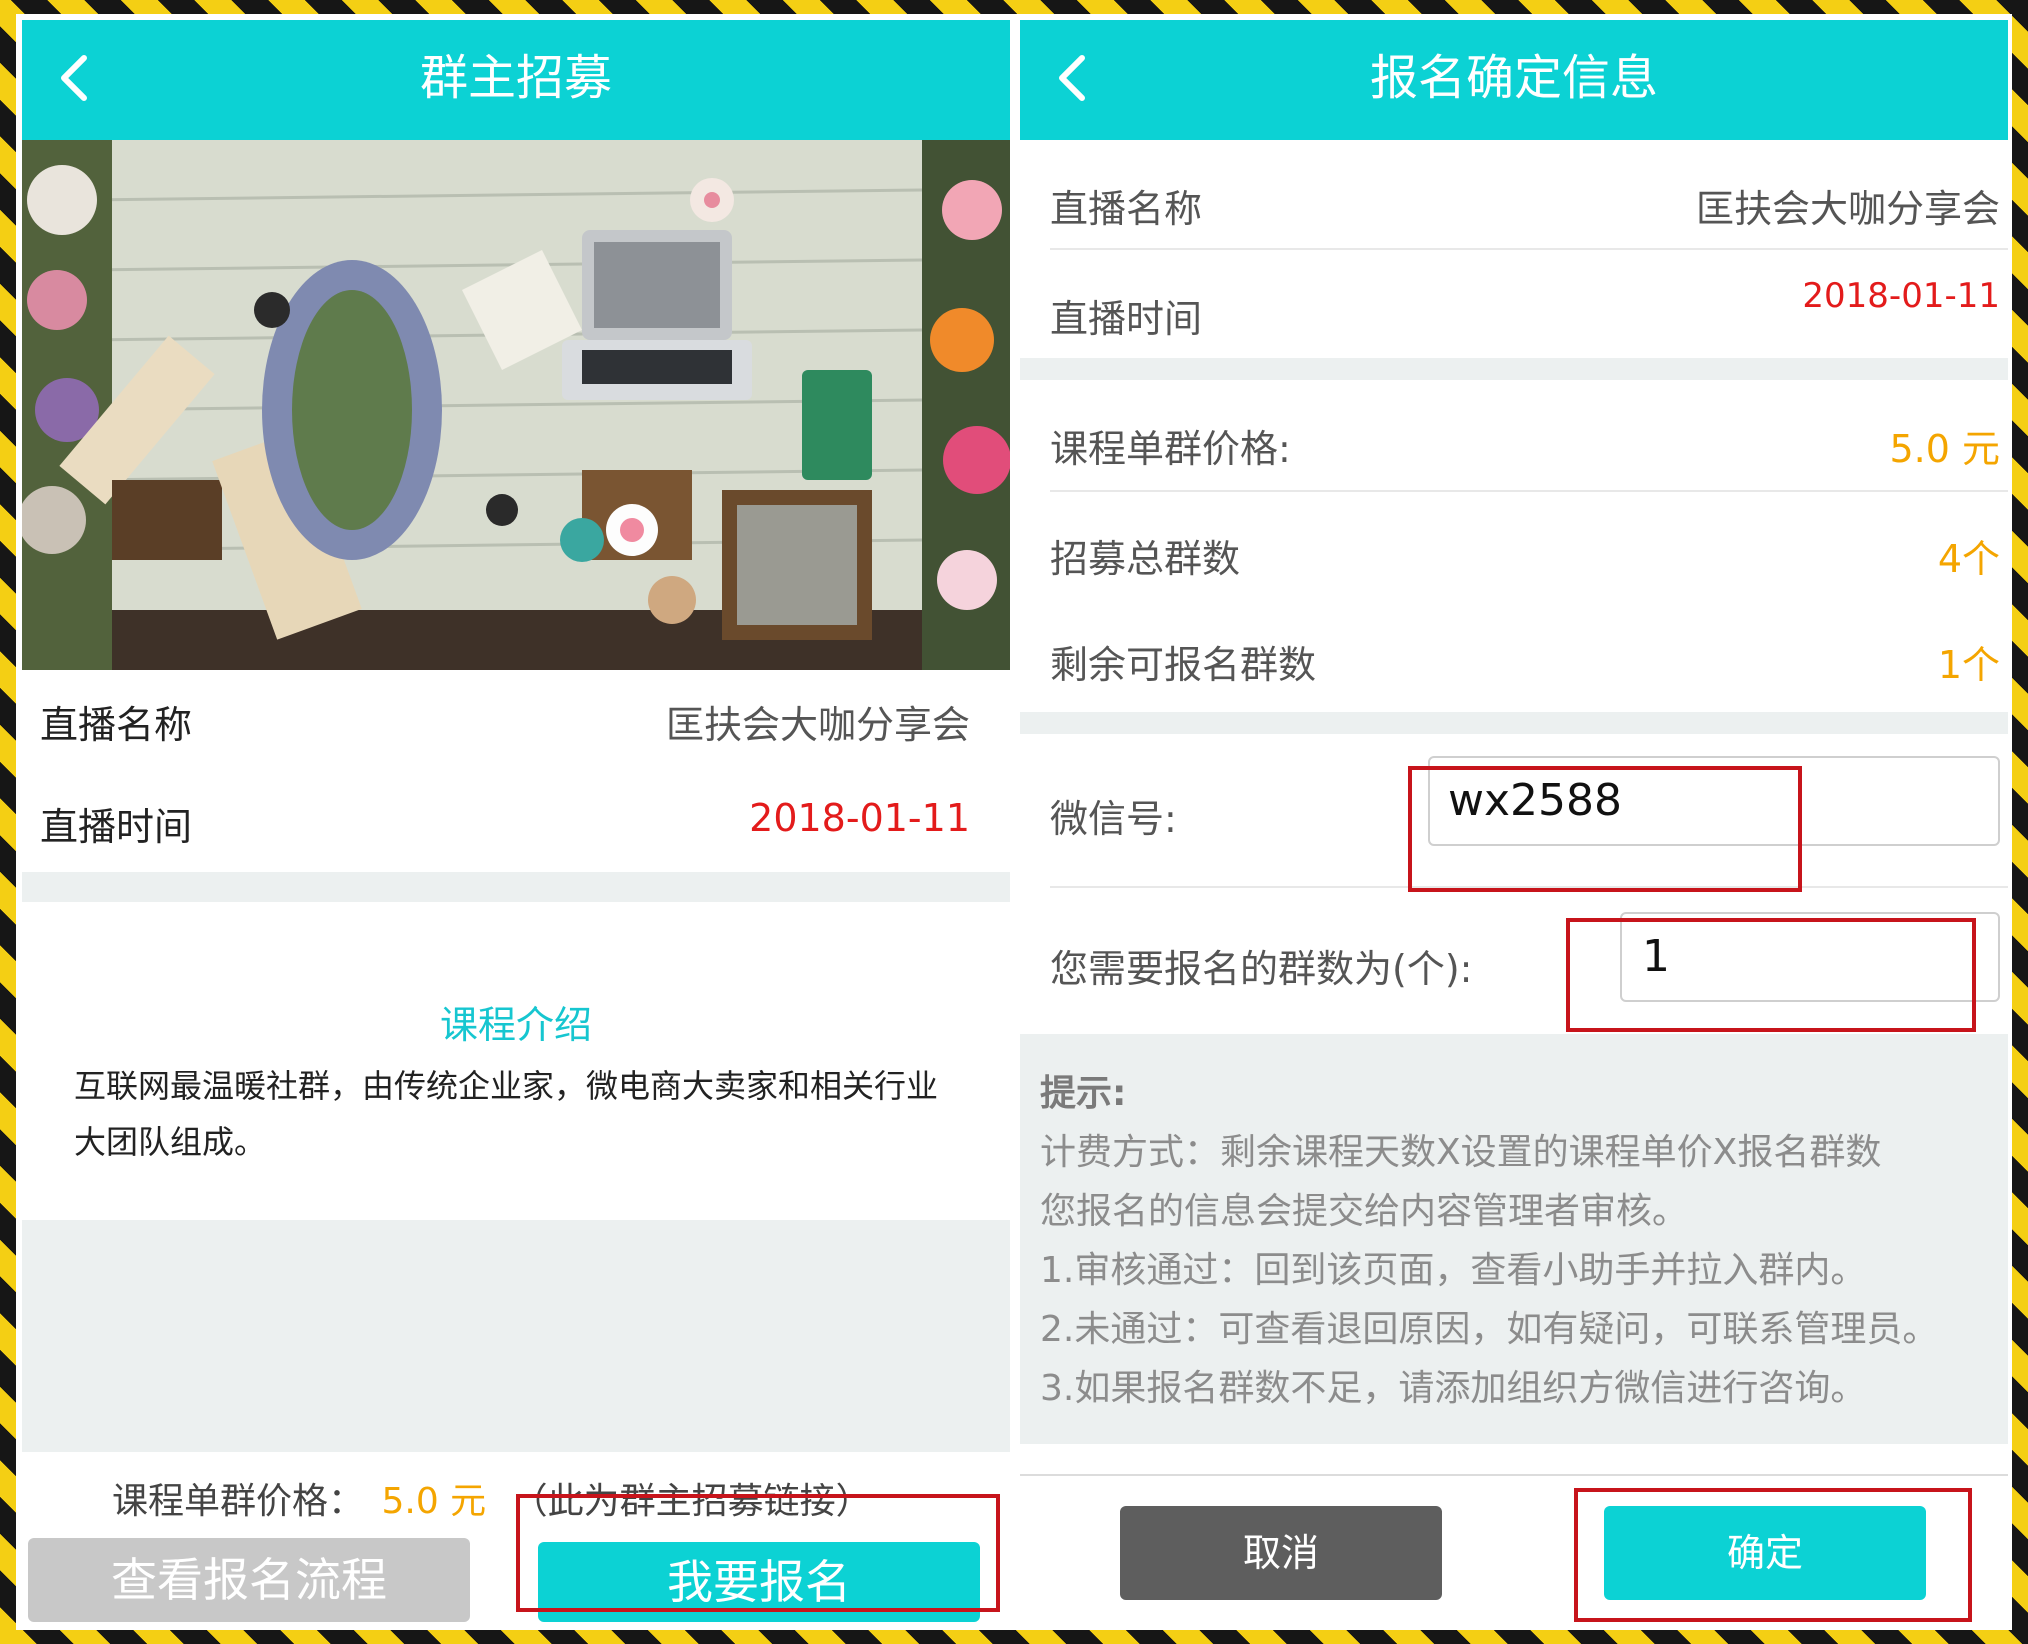 The image size is (2028, 1644). I want to click on page-title: 报名确定信息, so click(1513, 78).